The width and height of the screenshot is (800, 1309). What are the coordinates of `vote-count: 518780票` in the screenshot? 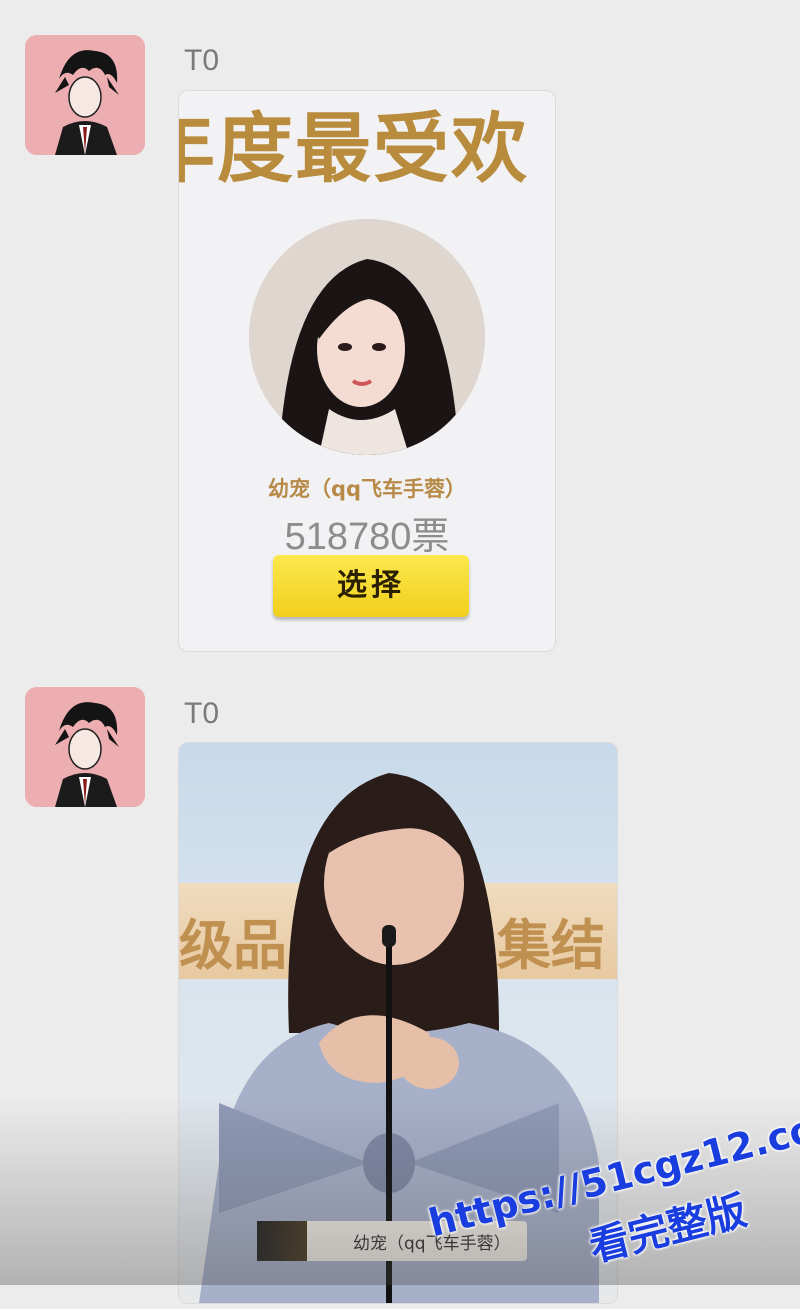 It's located at (367, 537).